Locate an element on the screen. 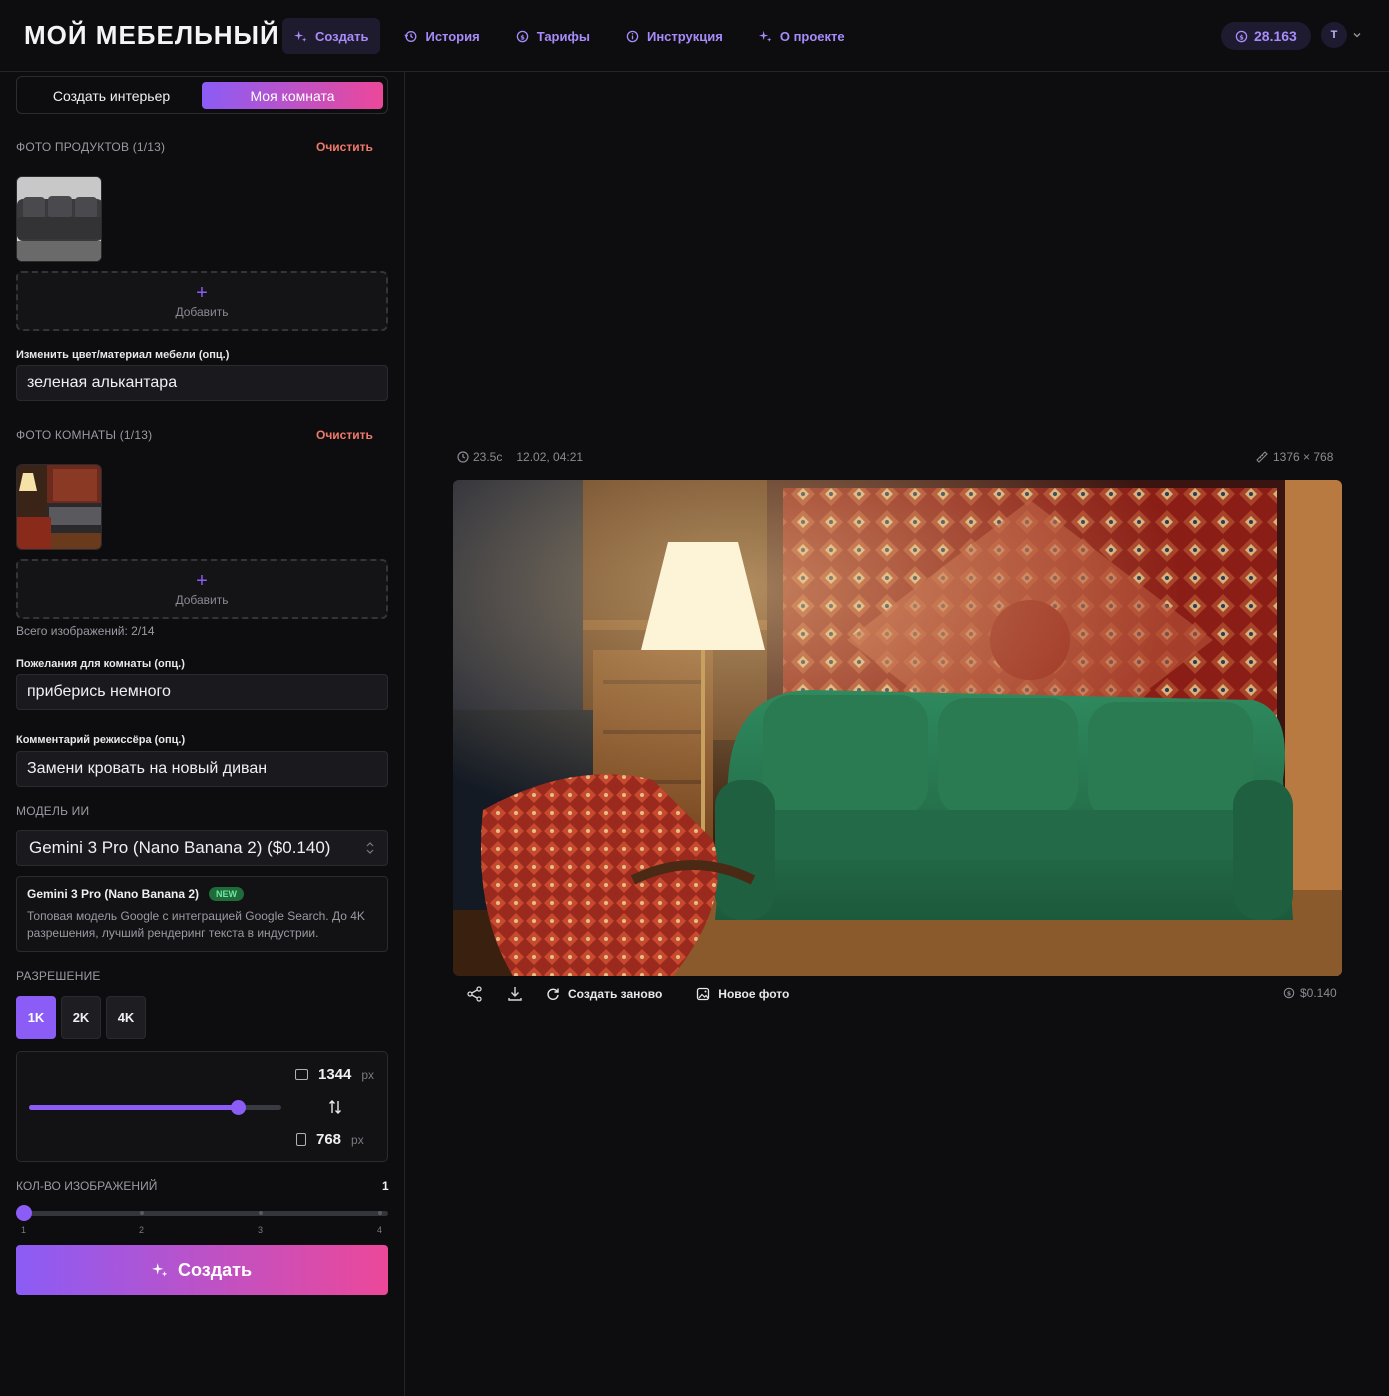 The height and width of the screenshot is (1396, 1389). landscape-icon is located at coordinates (301, 1074).